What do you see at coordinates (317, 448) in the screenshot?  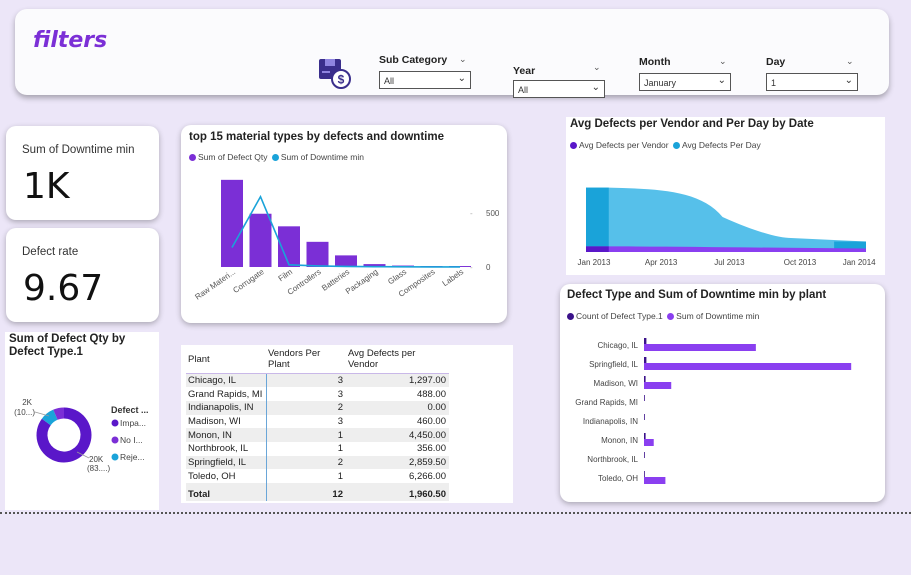 I see `table-row: Northbrook, IL 1 356.00` at bounding box center [317, 448].